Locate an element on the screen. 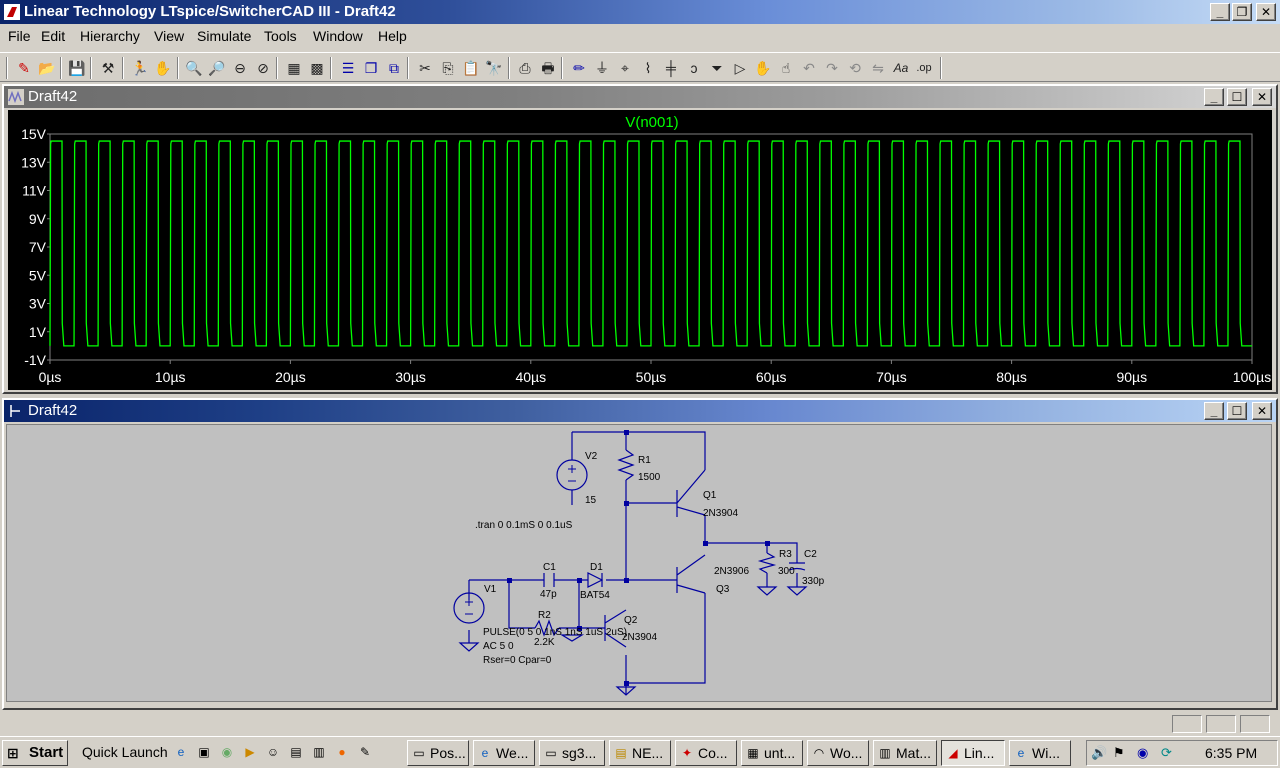 Image resolution: width=1280 pixels, height=768 pixels. ground-icon: ⏚ is located at coordinates (602, 68).